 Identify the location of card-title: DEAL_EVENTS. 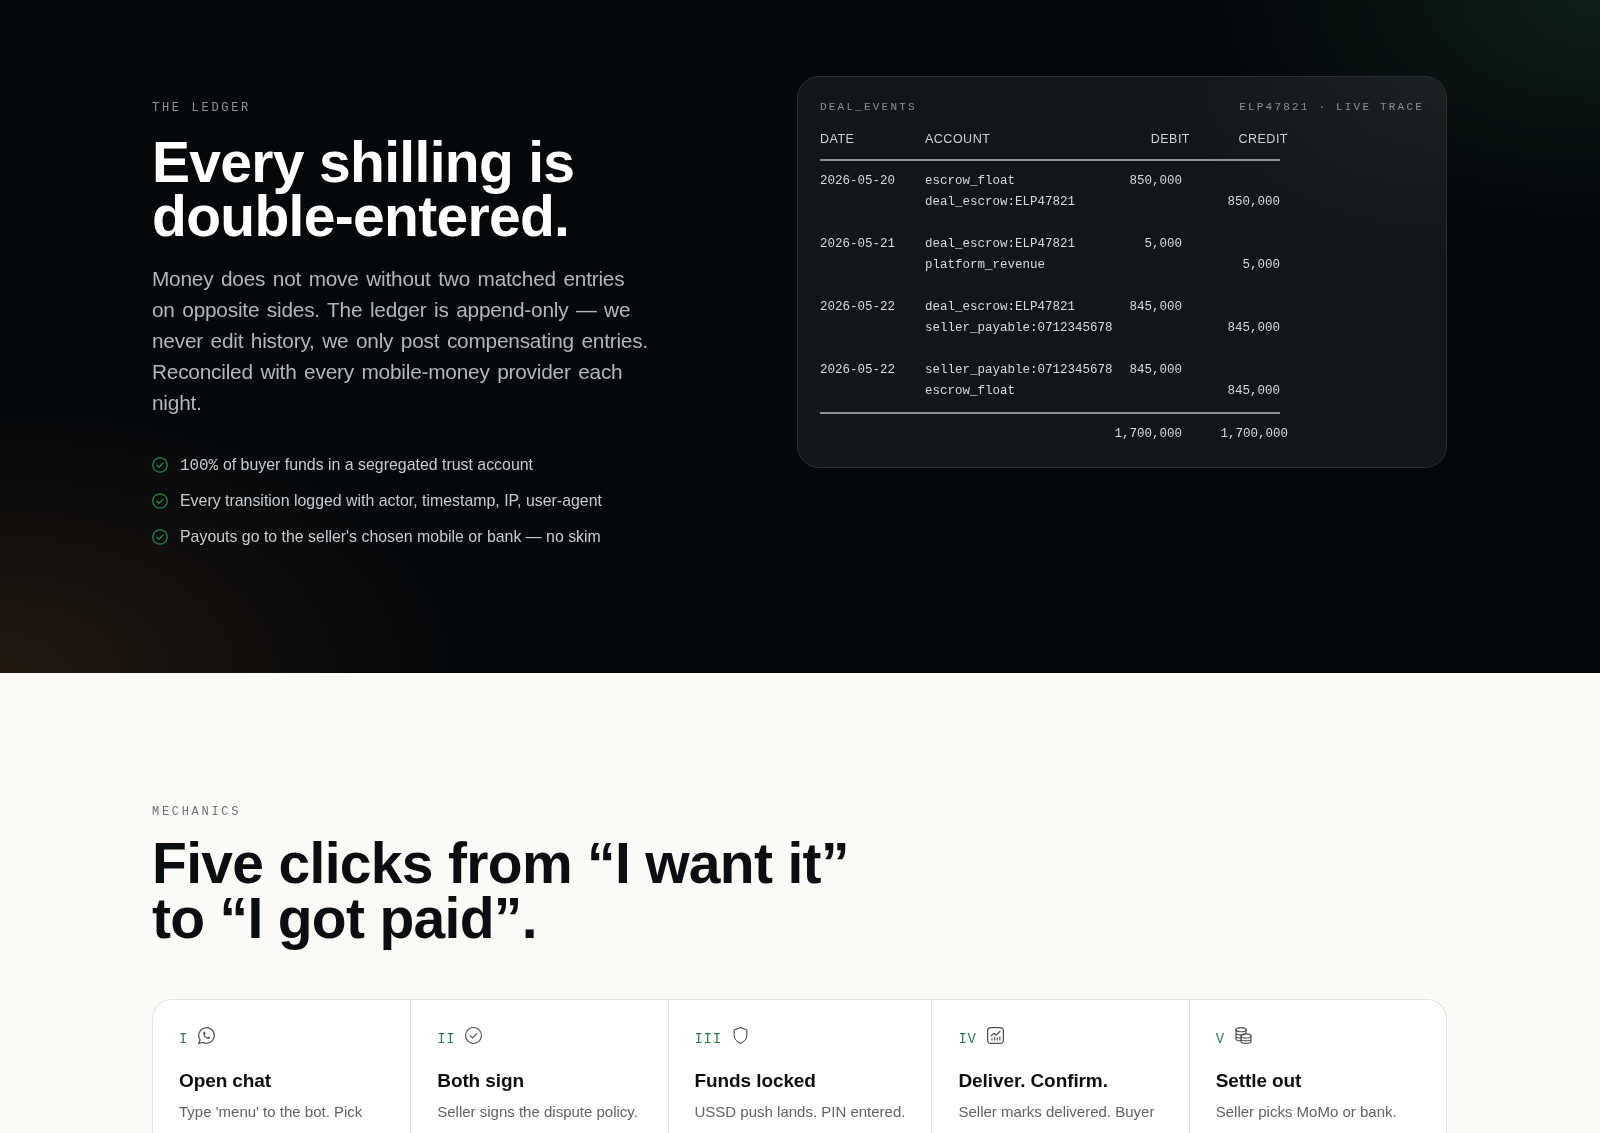
(868, 107).